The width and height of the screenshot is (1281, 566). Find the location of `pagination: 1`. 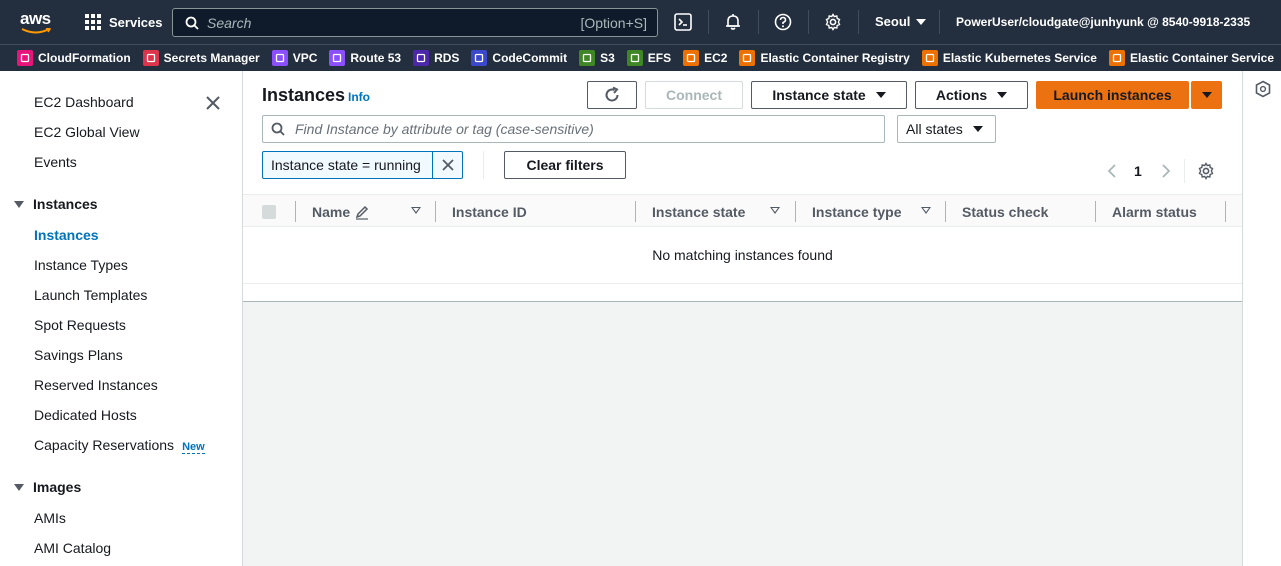

pagination: 1 is located at coordinates (1160, 171).